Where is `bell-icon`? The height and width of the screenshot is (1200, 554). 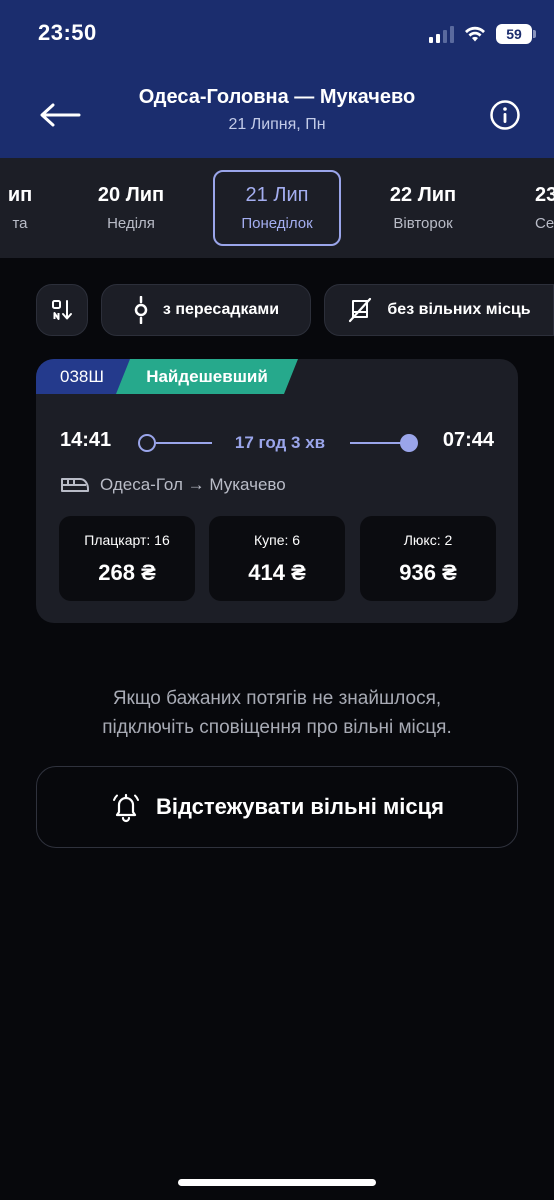 bell-icon is located at coordinates (126, 808).